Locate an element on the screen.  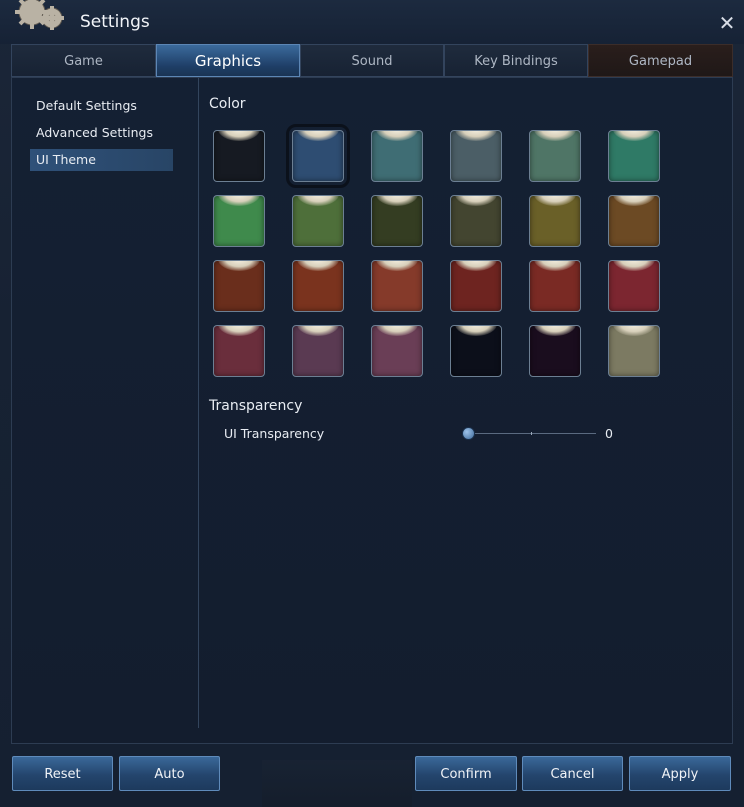
cancel-button: Cancel is located at coordinates (572, 773).